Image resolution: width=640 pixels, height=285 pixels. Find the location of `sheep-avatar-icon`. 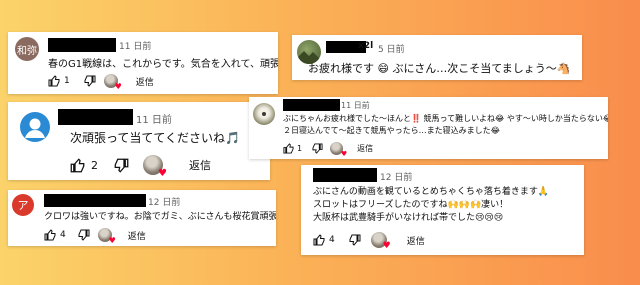

sheep-avatar-icon is located at coordinates (264, 113).